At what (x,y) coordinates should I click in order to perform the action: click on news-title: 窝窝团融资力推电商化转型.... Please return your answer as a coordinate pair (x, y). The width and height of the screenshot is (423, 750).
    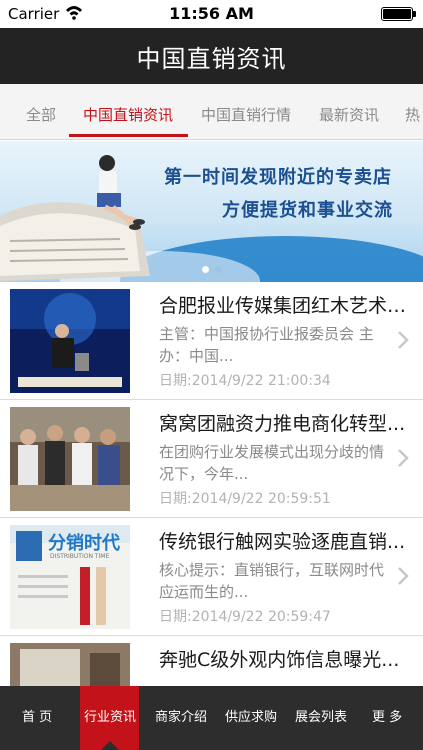
    Looking at the image, I should click on (282, 424).